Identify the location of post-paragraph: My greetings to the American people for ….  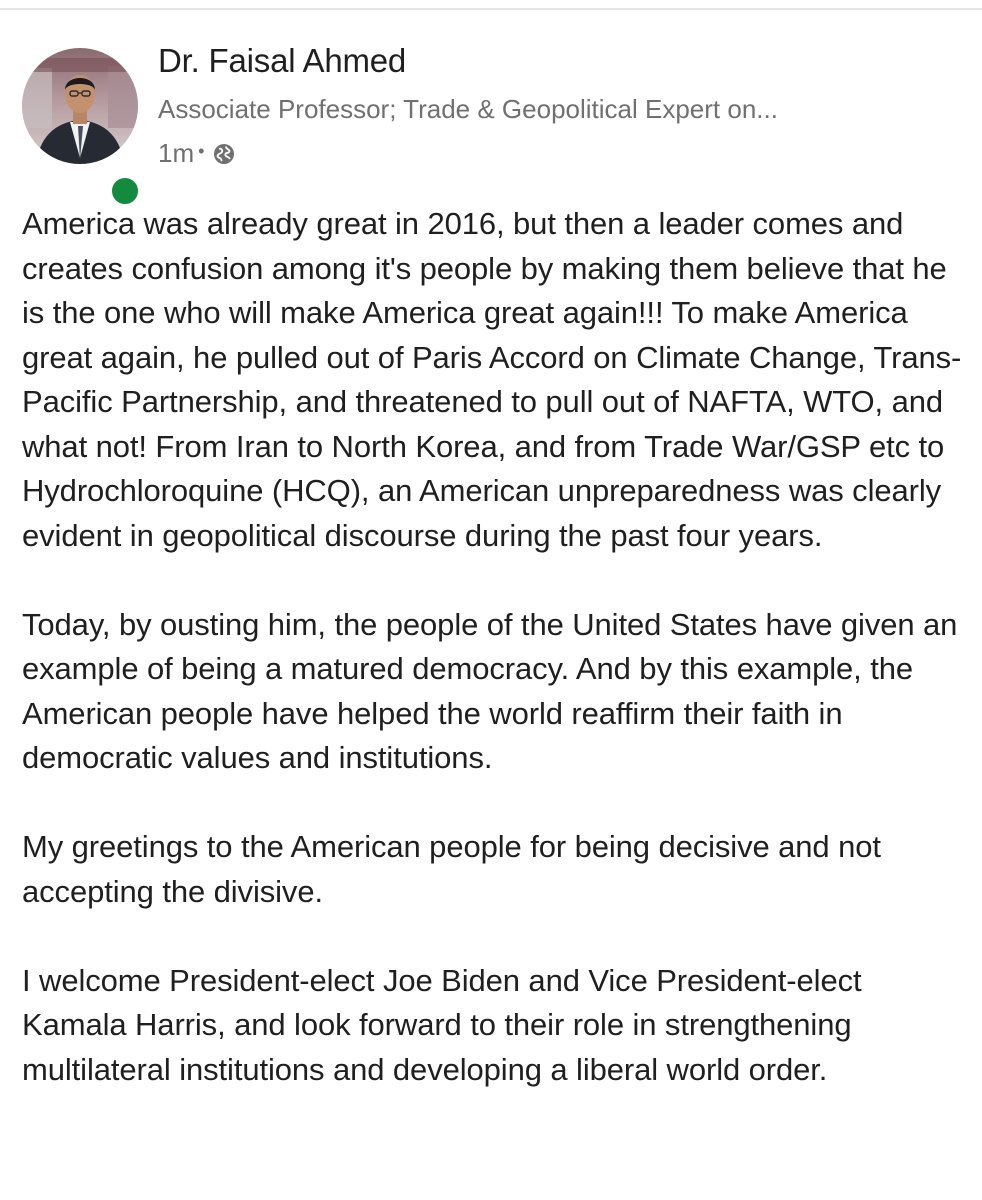
(451, 869).